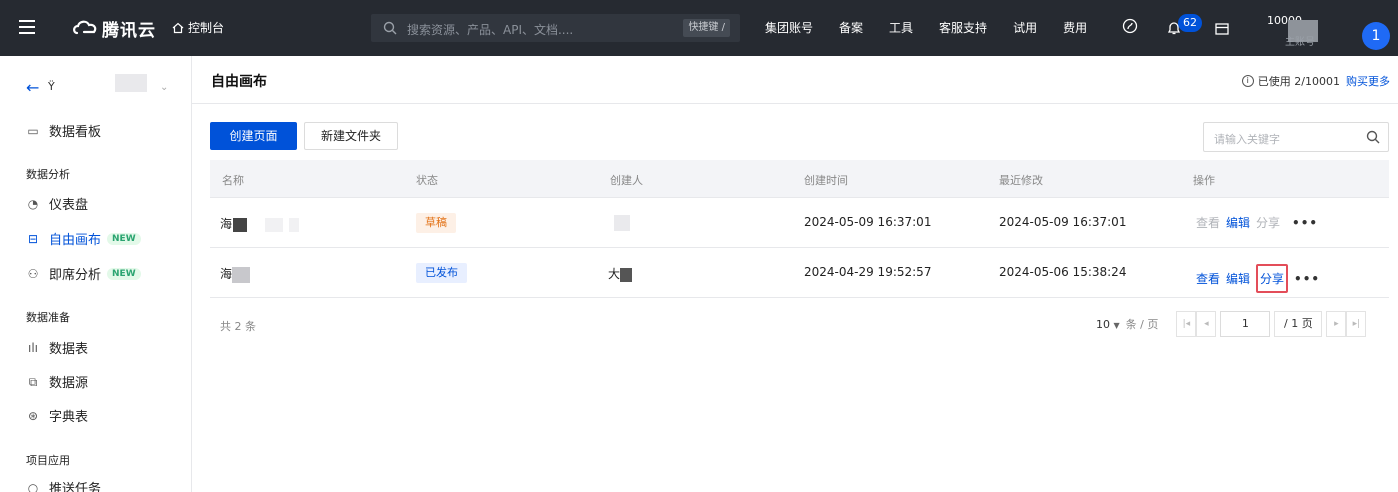 This screenshot has width=1398, height=492. I want to click on cart-icon, so click(1222, 29).